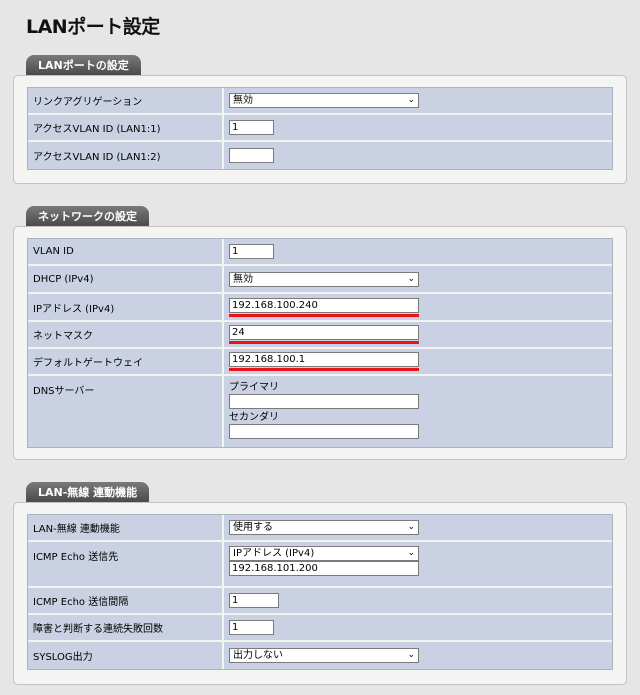  Describe the element at coordinates (251, 627) in the screenshot. I see `fail-count-input: 1` at that location.